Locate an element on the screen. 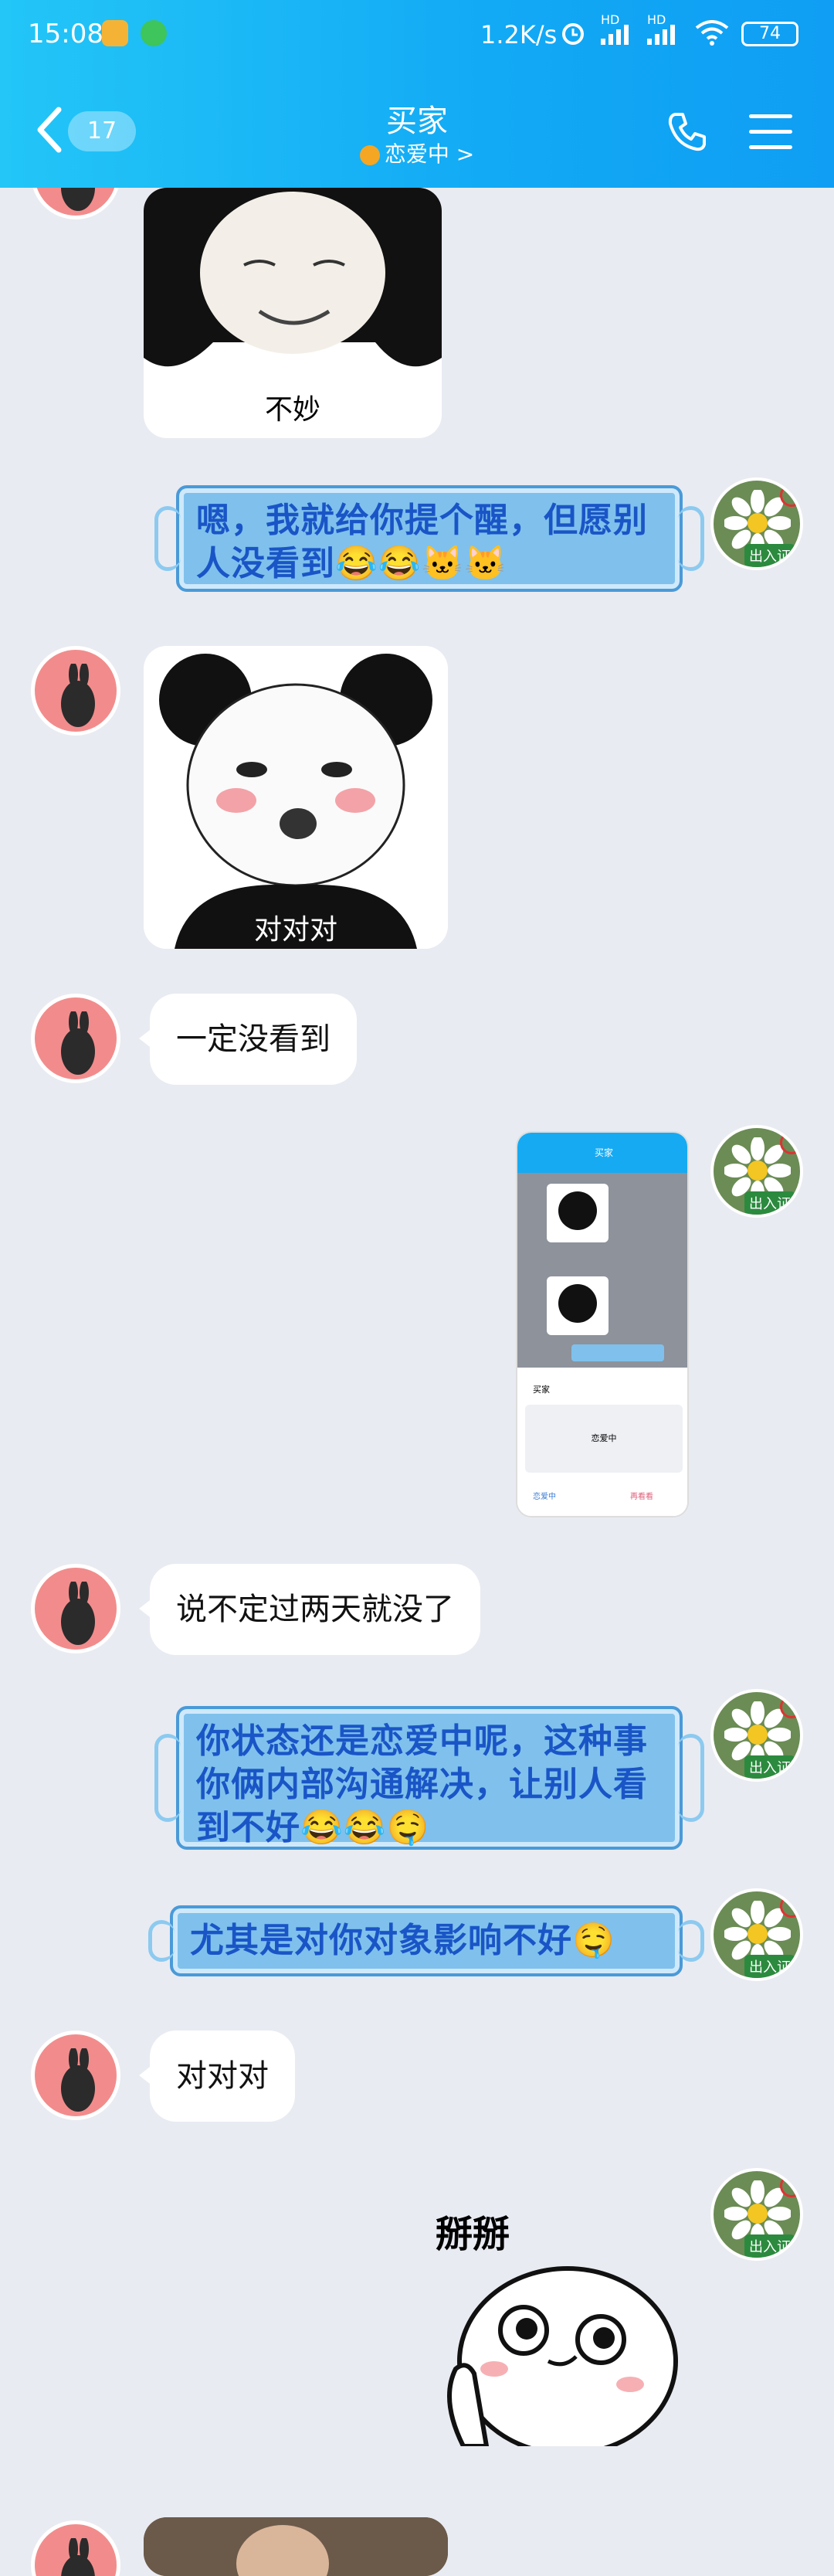  status-time: 15:08 is located at coordinates (65, 34).